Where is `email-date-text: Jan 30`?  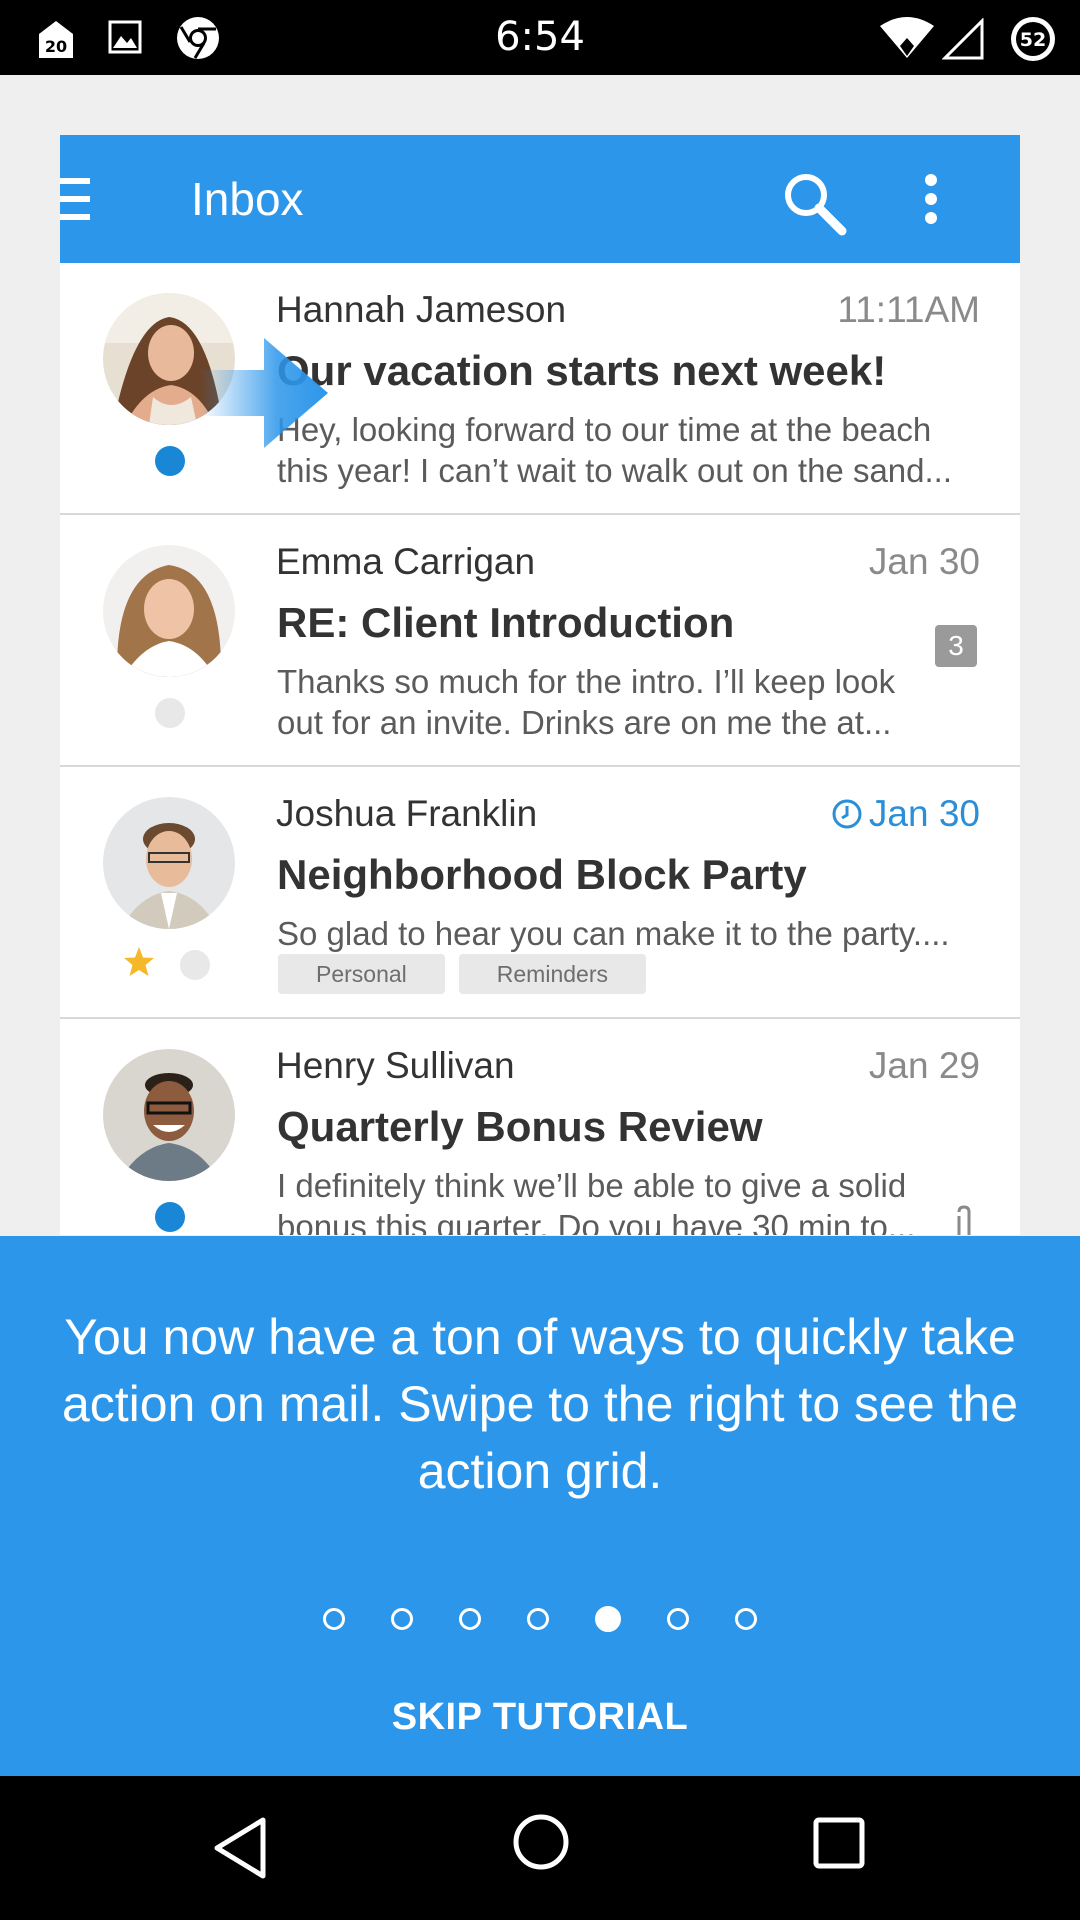
email-date-text: Jan 30 is located at coordinates (924, 813).